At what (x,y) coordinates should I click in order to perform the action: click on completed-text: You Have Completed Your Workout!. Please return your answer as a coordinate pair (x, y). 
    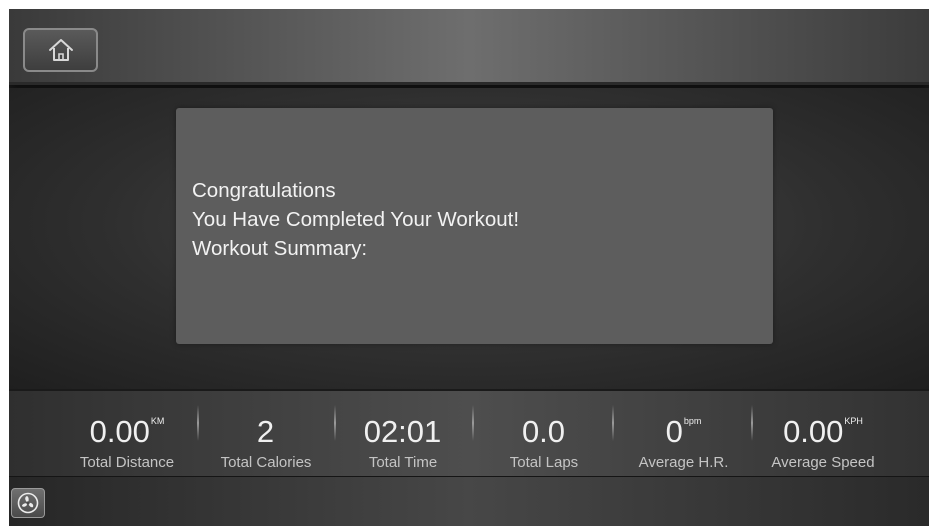
    Looking at the image, I should click on (356, 219).